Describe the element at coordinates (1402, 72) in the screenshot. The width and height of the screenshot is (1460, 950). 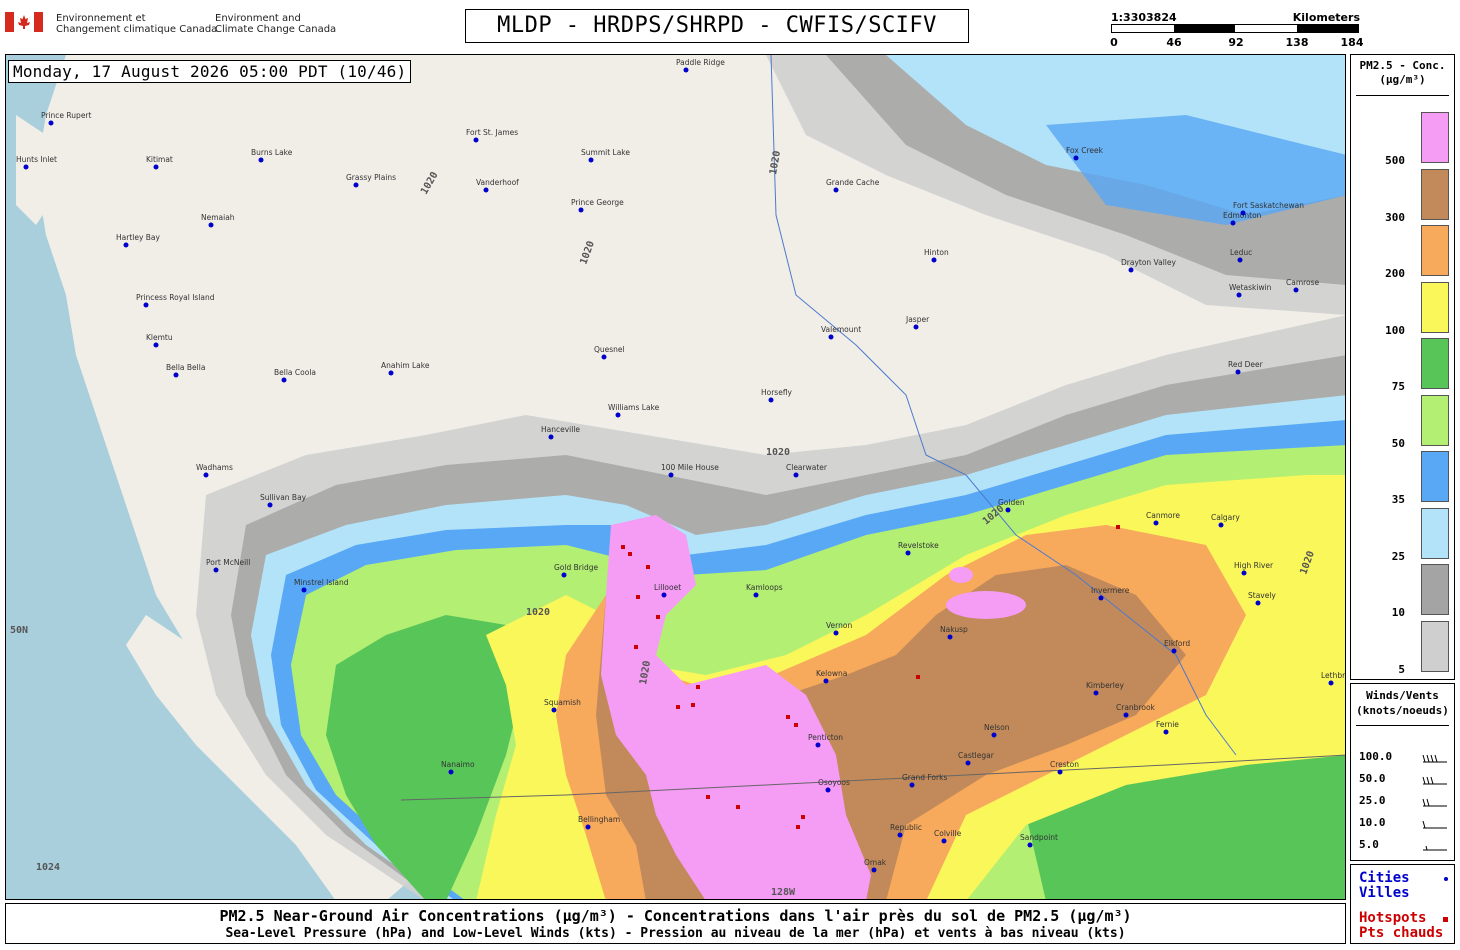
I see `legend-title: PM2.5 - Conc. (µg/m³)` at that location.